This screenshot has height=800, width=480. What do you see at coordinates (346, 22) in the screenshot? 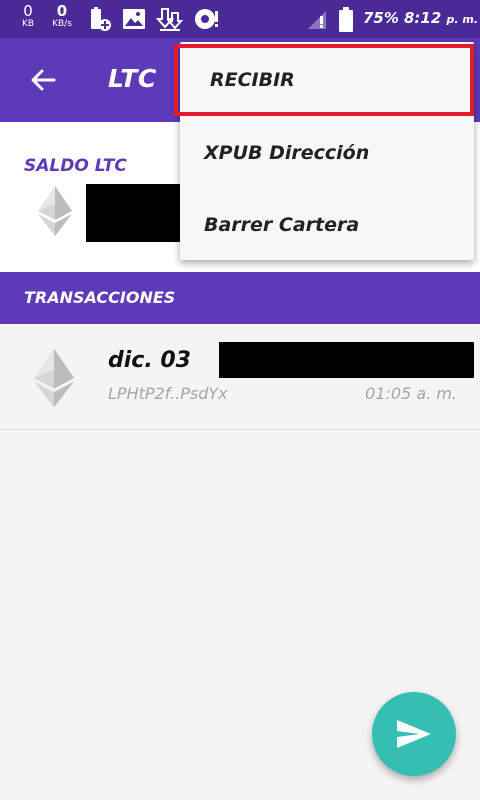
I see `battery-icon` at bounding box center [346, 22].